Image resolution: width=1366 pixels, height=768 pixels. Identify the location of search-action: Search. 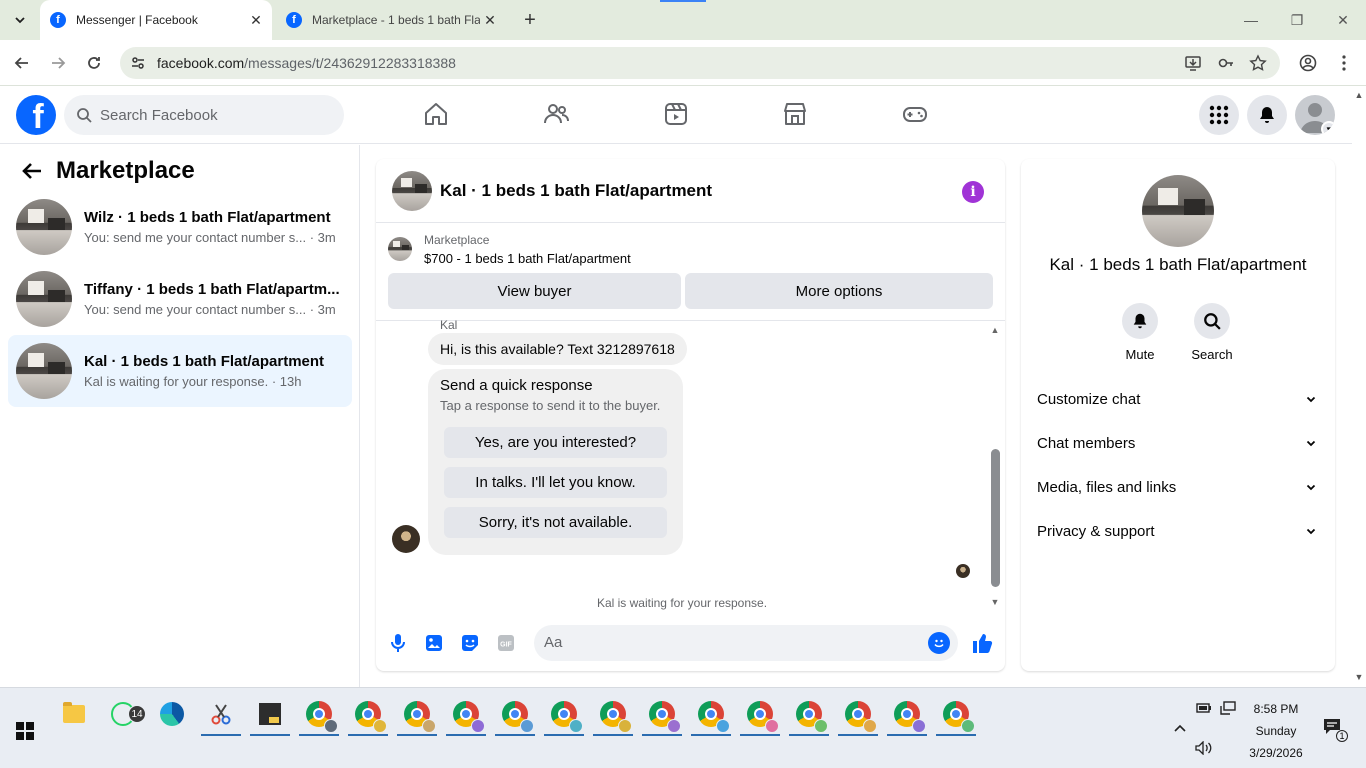
(1212, 332).